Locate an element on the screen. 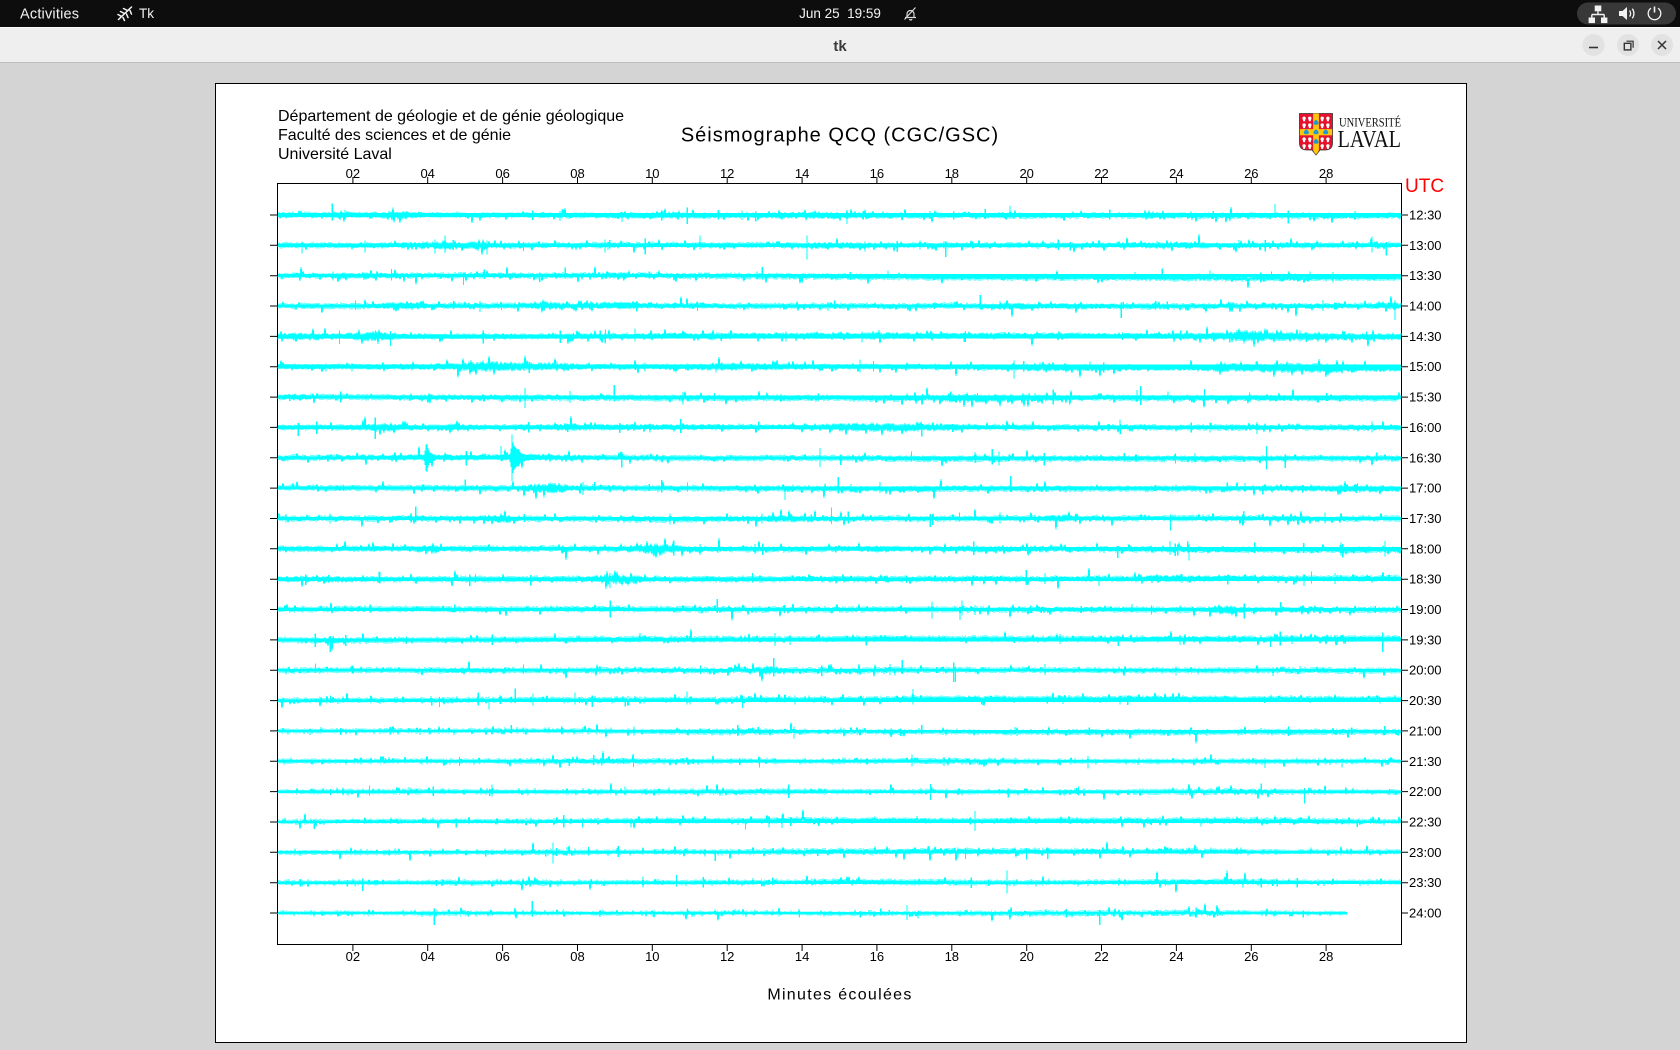 The height and width of the screenshot is (1050, 1680). svg-text: 19:30 is located at coordinates (1425, 639).